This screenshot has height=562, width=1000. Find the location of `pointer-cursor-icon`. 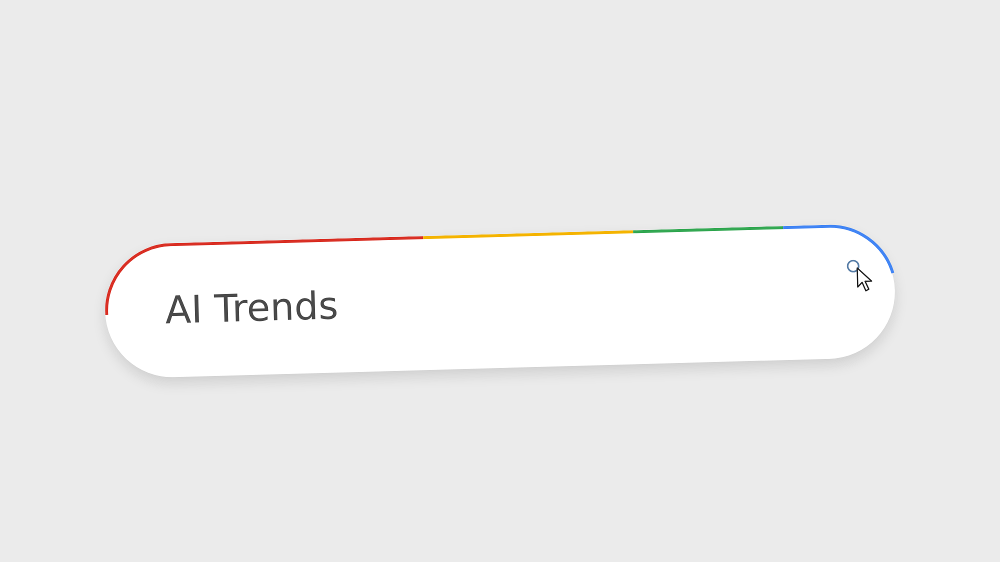

pointer-cursor-icon is located at coordinates (865, 280).